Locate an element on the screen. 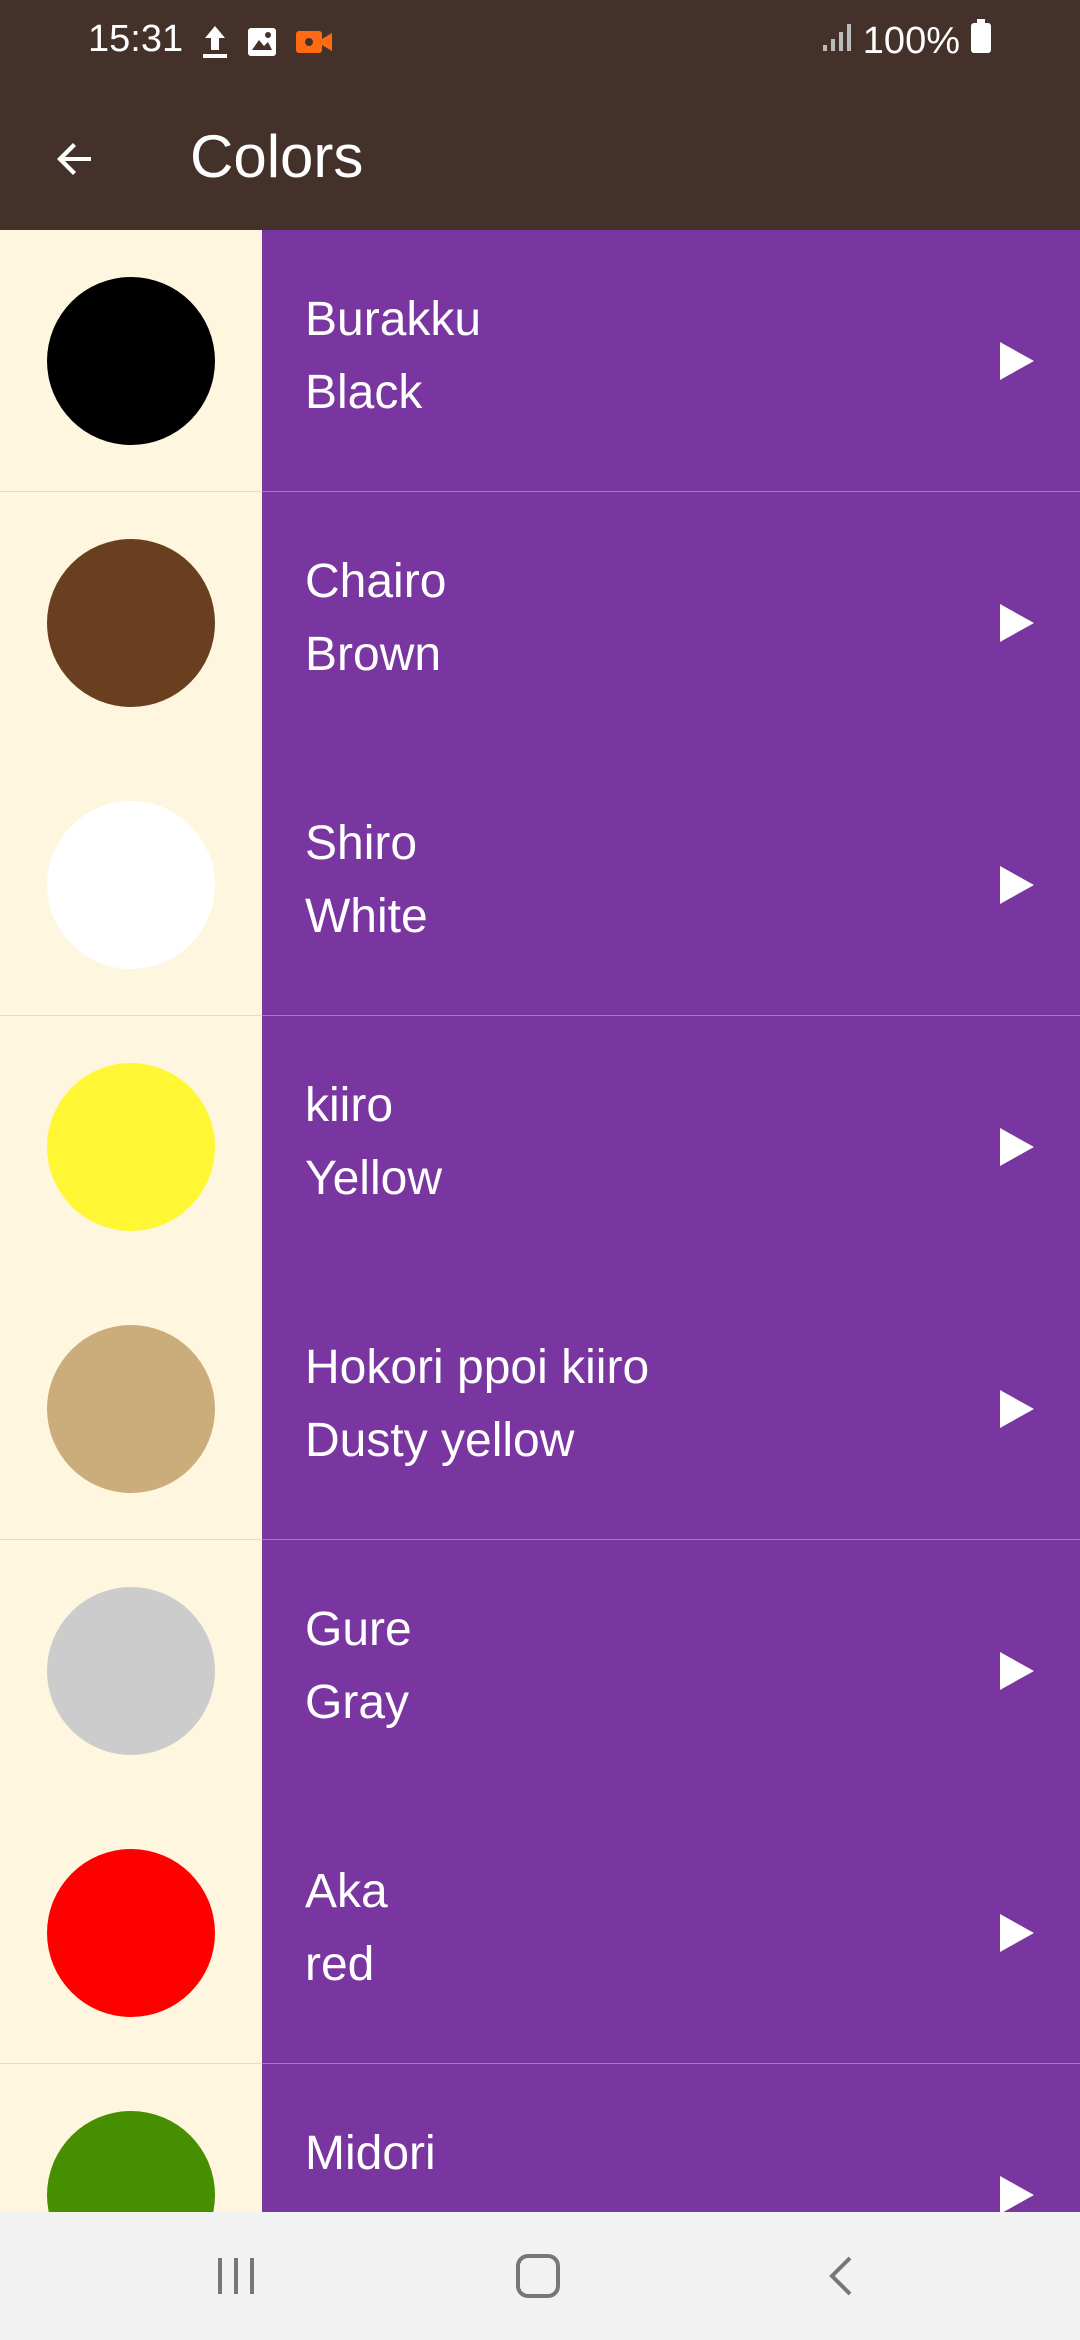 Image resolution: width=1080 pixels, height=2340 pixels. list-item: Gure Gray is located at coordinates (540, 1671).